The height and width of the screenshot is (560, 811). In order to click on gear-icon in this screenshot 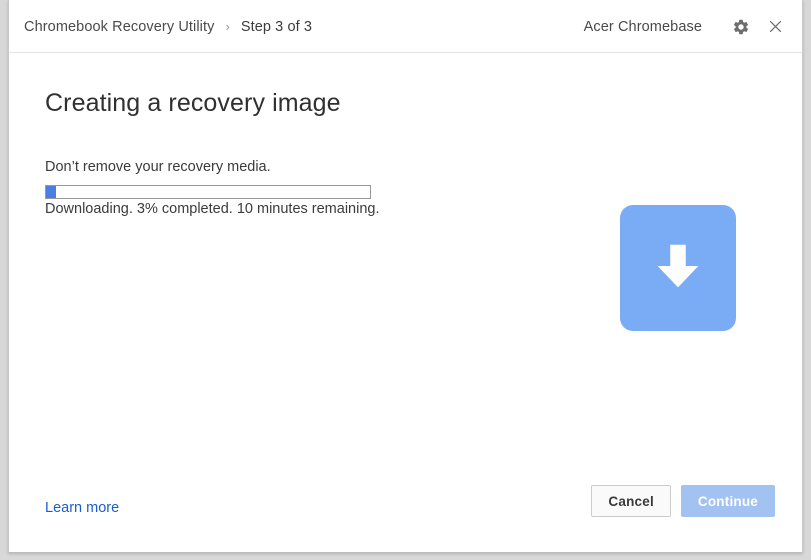, I will do `click(741, 27)`.